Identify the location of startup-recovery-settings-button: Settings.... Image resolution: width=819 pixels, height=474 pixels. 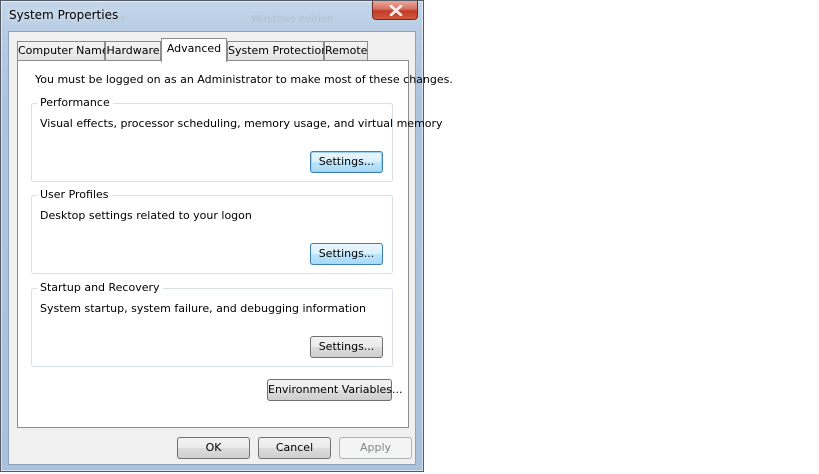
(346, 347).